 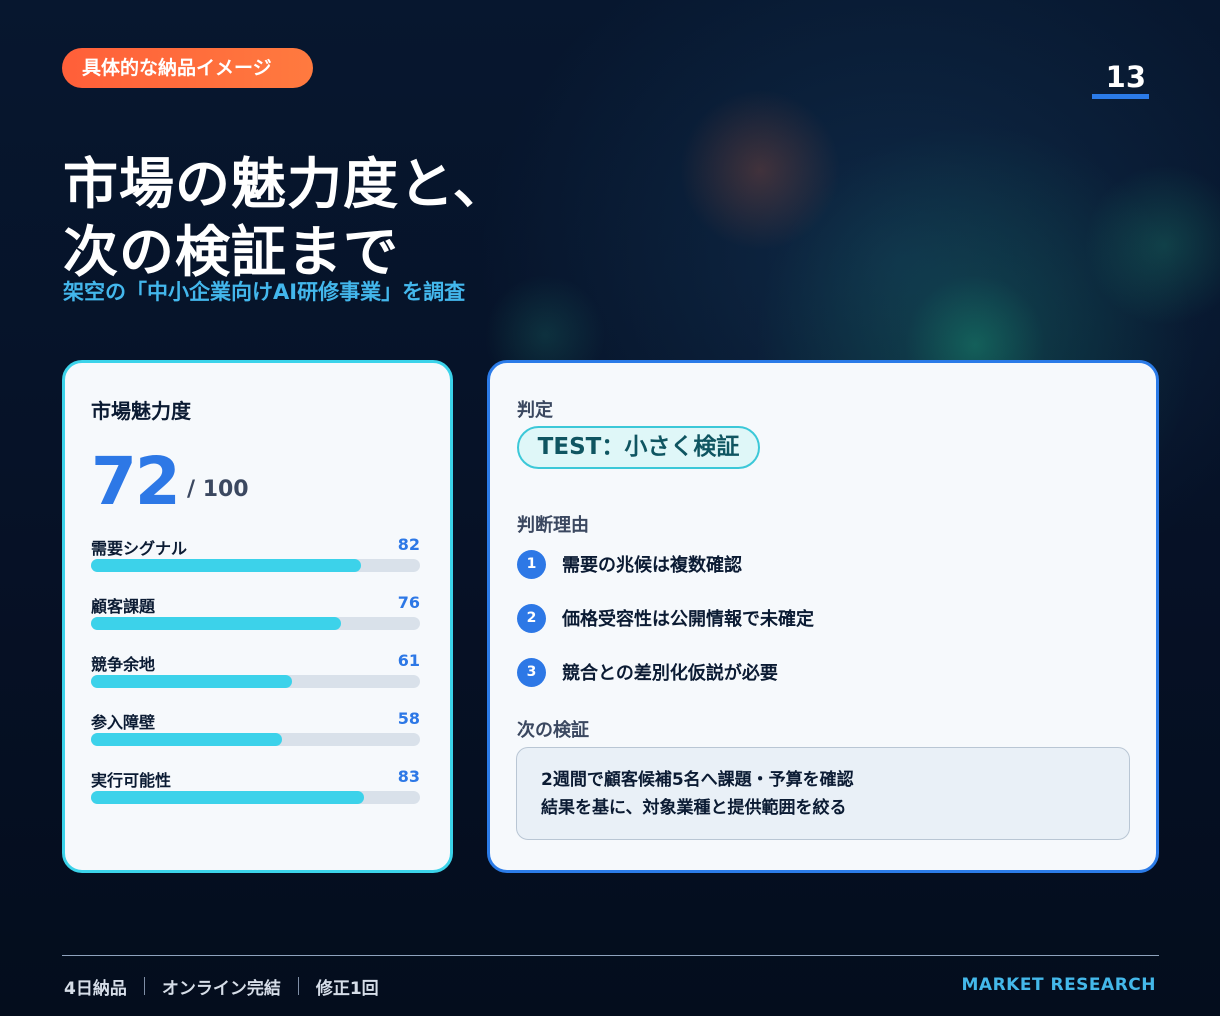 I want to click on next-step-label: 次の検証, so click(x=553, y=730).